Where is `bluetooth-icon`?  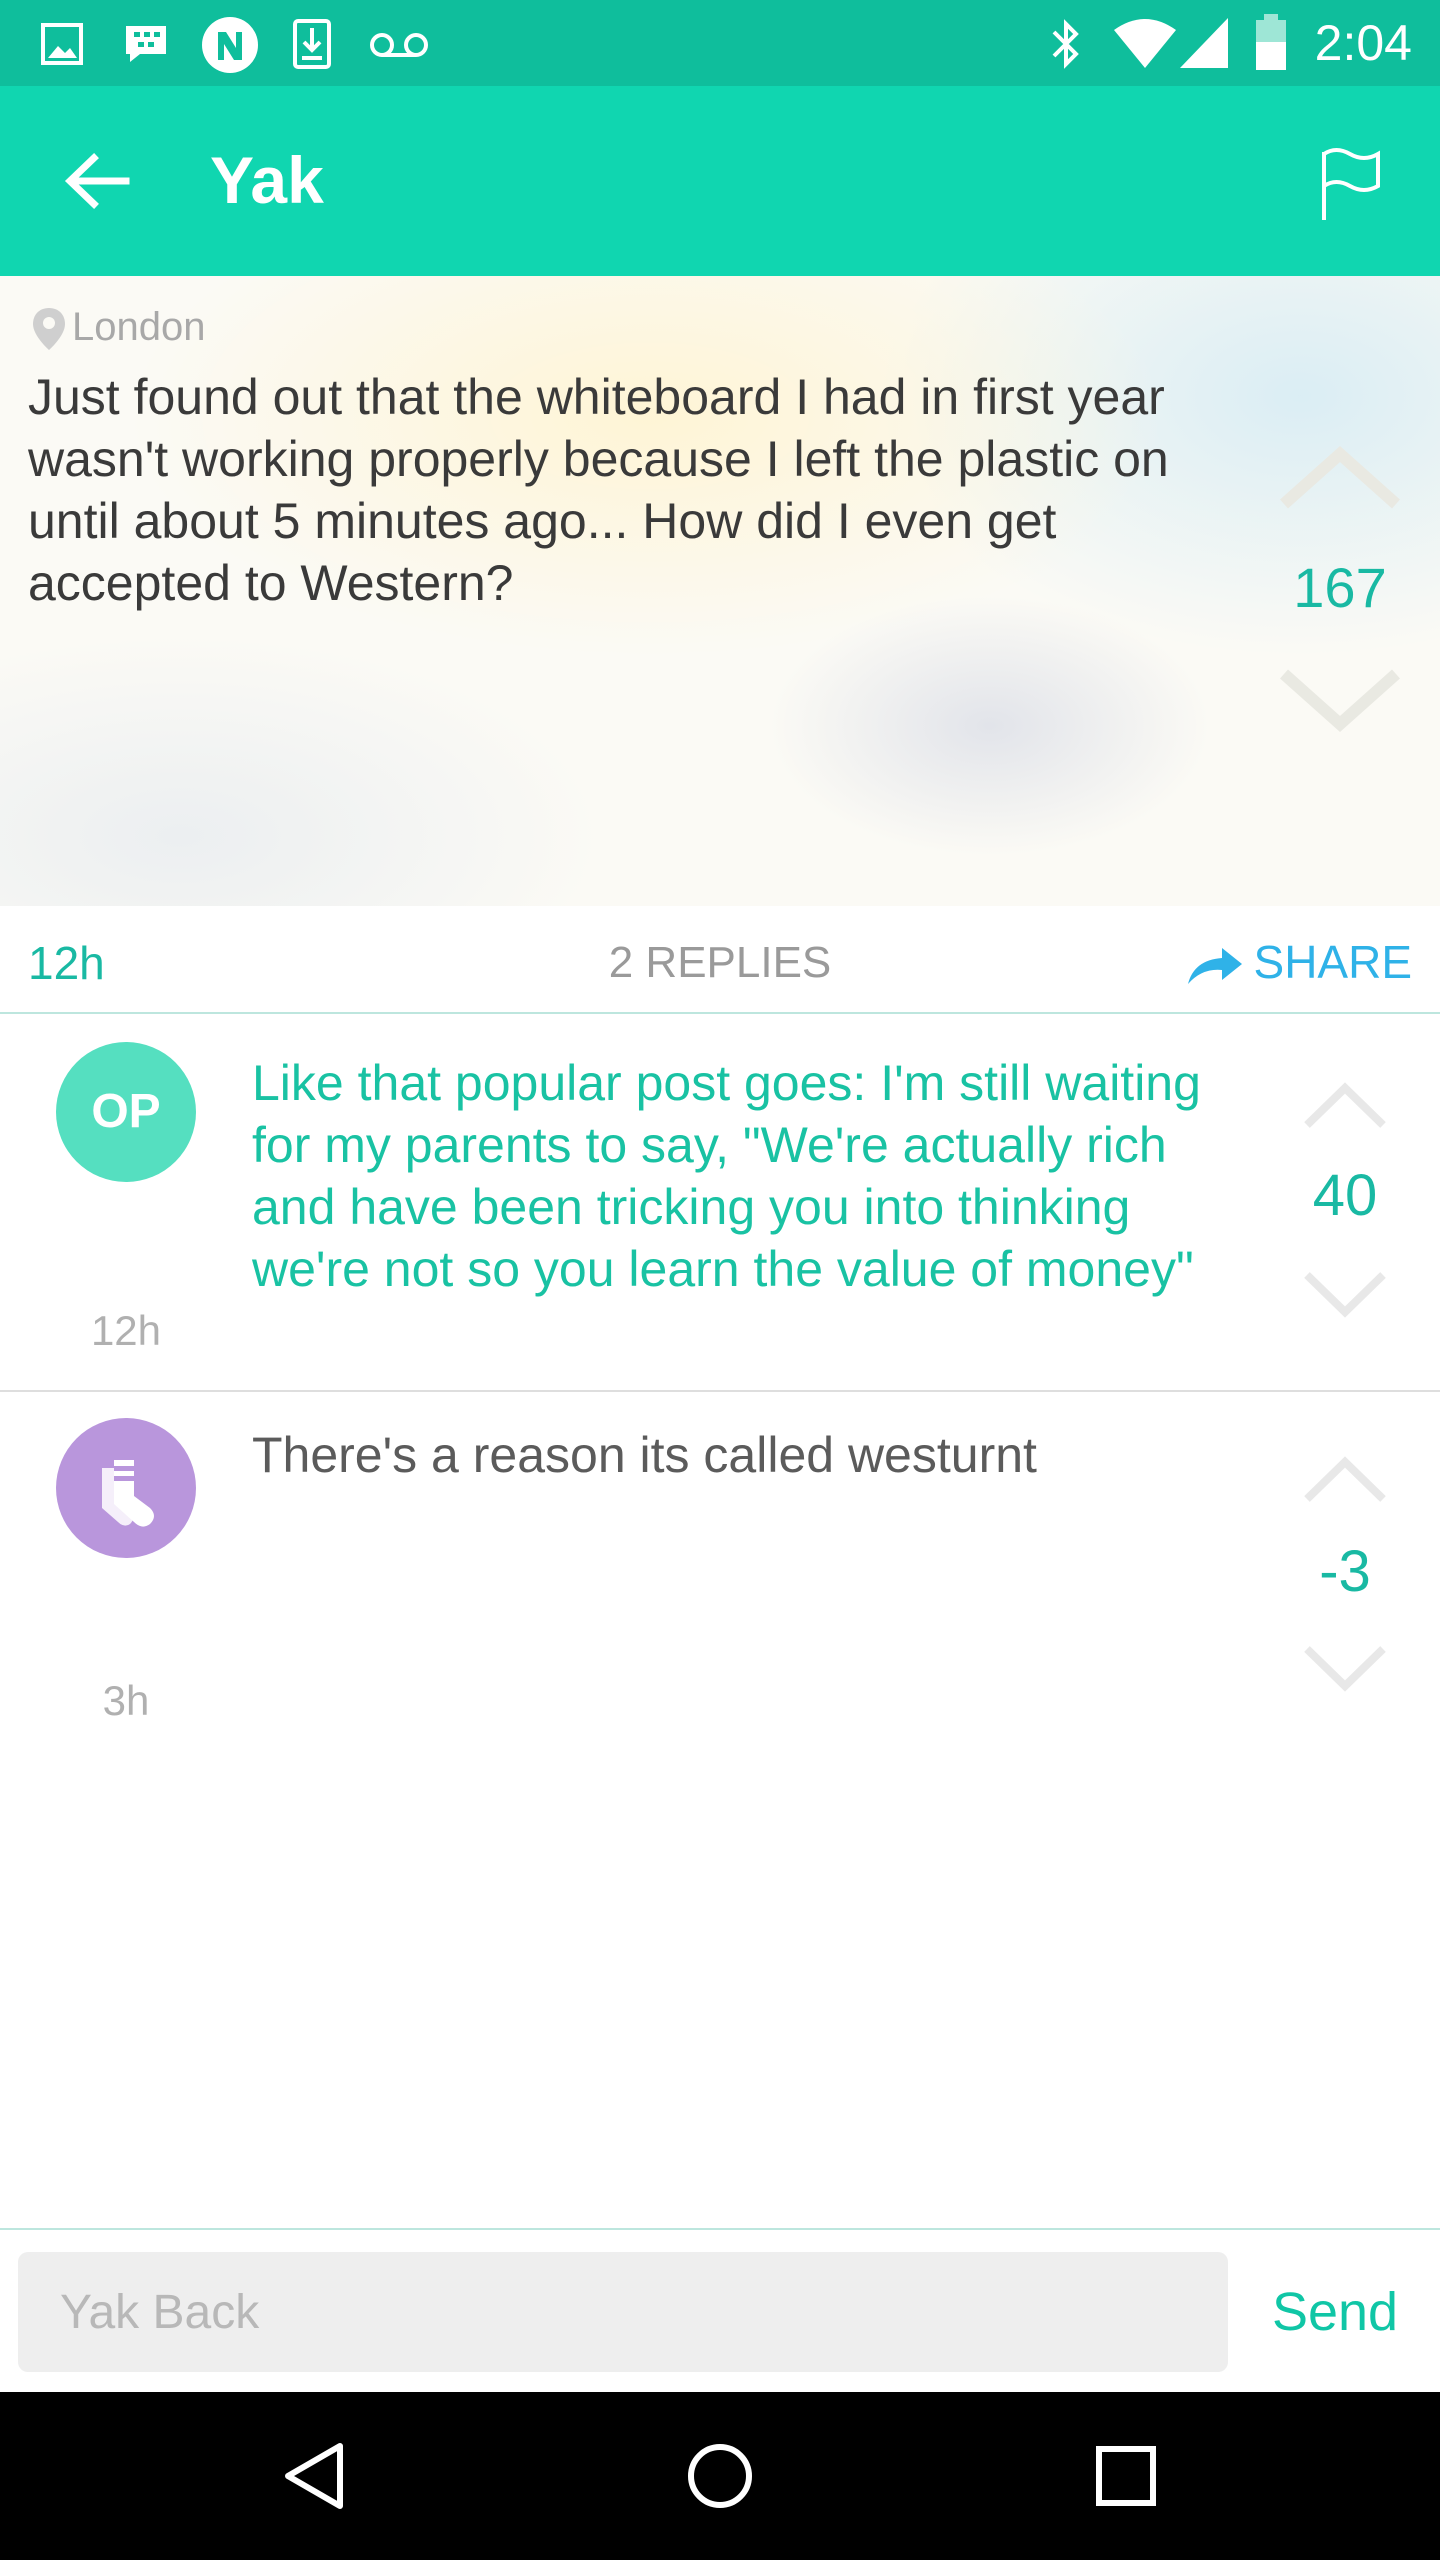 bluetooth-icon is located at coordinates (1065, 44).